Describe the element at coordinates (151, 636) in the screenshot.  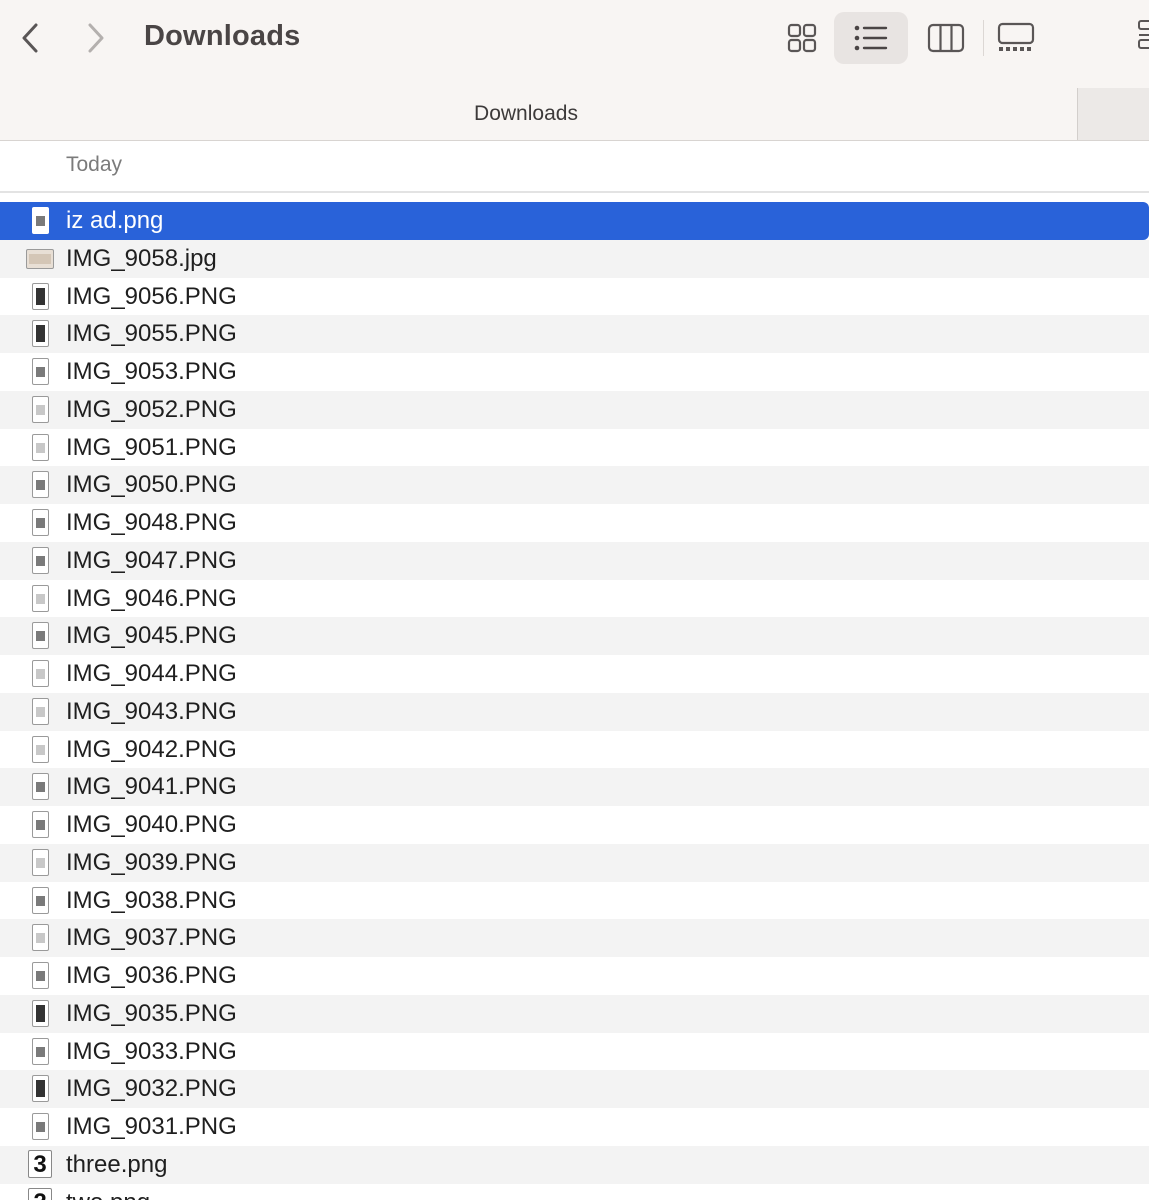
I see `file-name: IMG_9045.PNG` at that location.